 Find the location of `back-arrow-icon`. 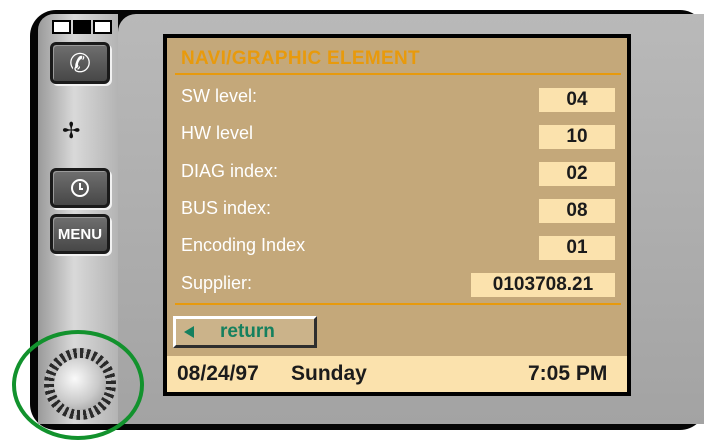

back-arrow-icon is located at coordinates (189, 332).